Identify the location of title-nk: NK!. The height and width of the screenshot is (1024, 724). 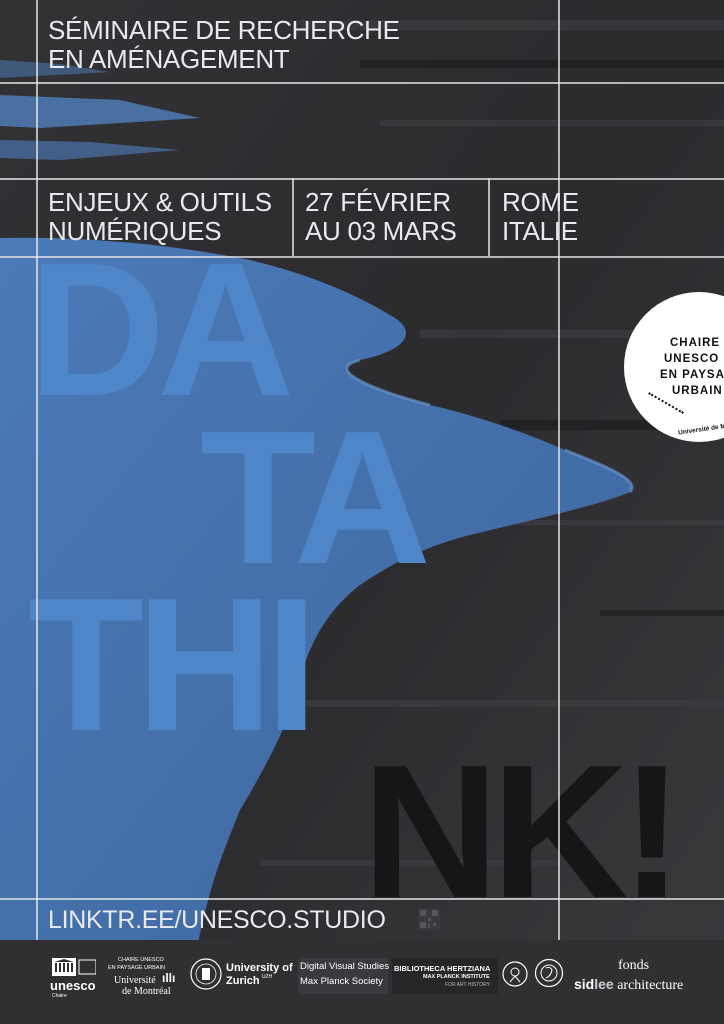
(523, 832).